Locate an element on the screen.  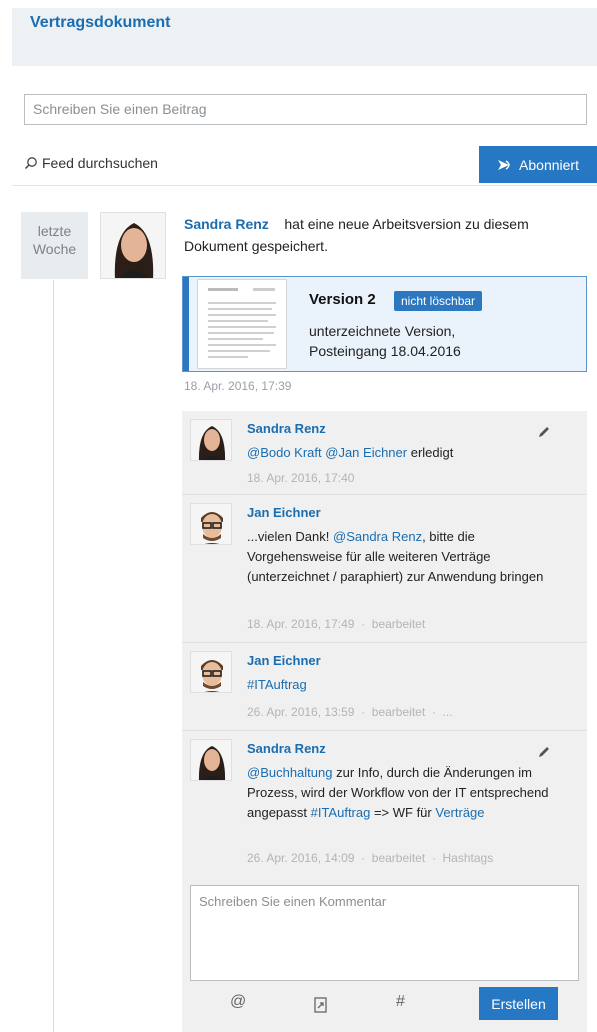
comment-timestamp: 26. Apr. 2016, 13:59 is located at coordinates (301, 712).